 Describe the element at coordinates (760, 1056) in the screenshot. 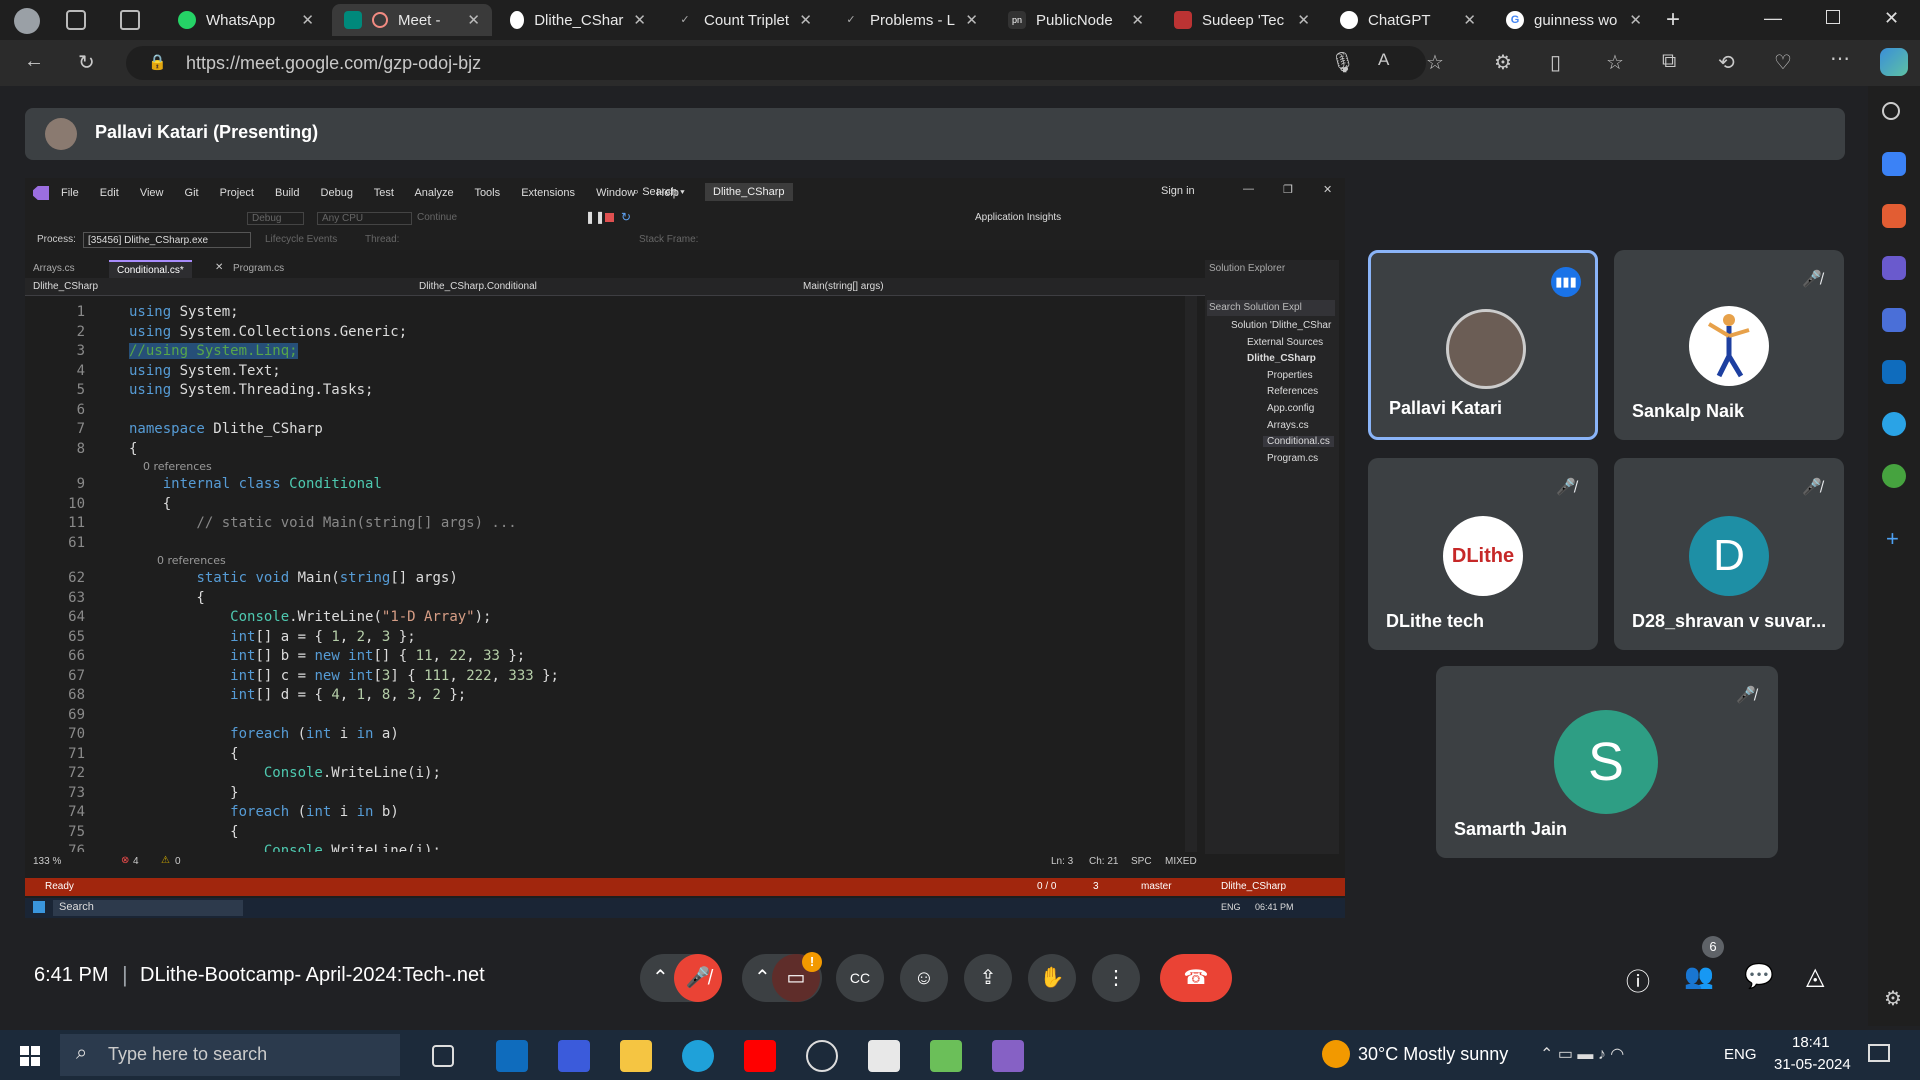

I see `youtube-icon` at that location.